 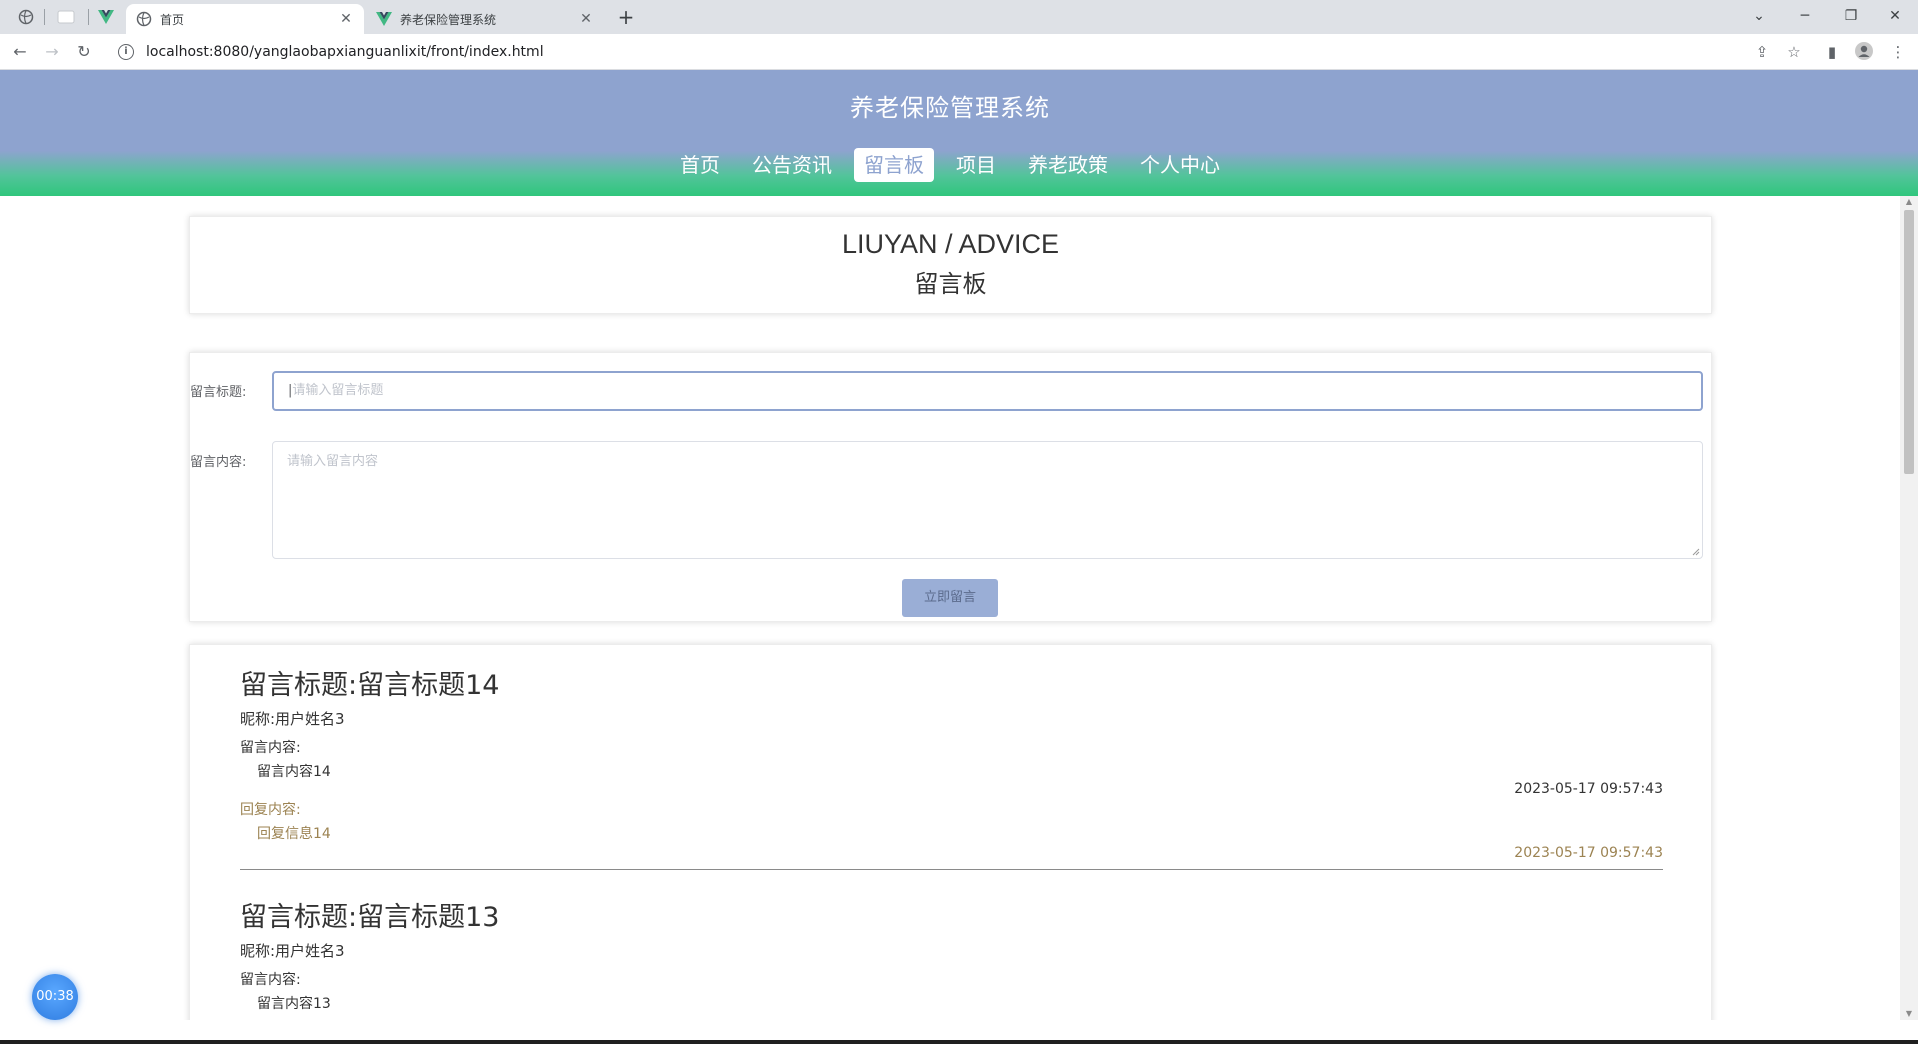 What do you see at coordinates (700, 165) in the screenshot?
I see `nav-home: 首页` at bounding box center [700, 165].